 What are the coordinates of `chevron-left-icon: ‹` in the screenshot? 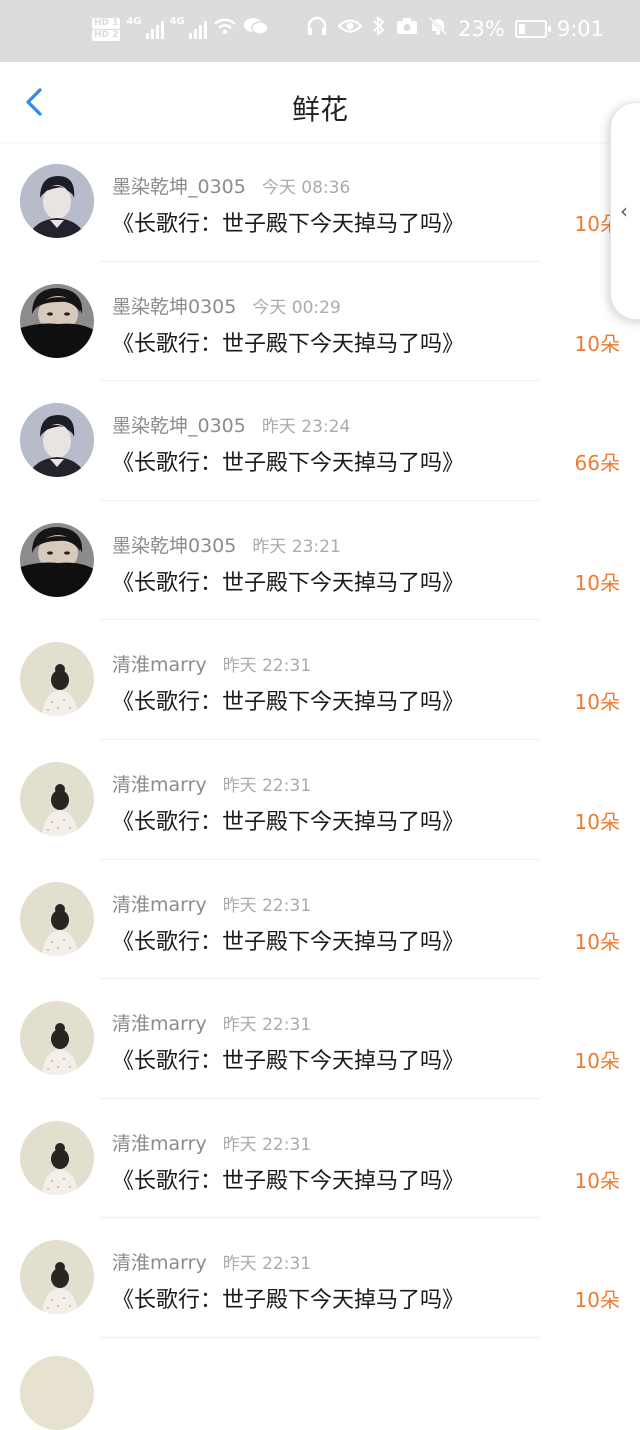 It's located at (624, 211).